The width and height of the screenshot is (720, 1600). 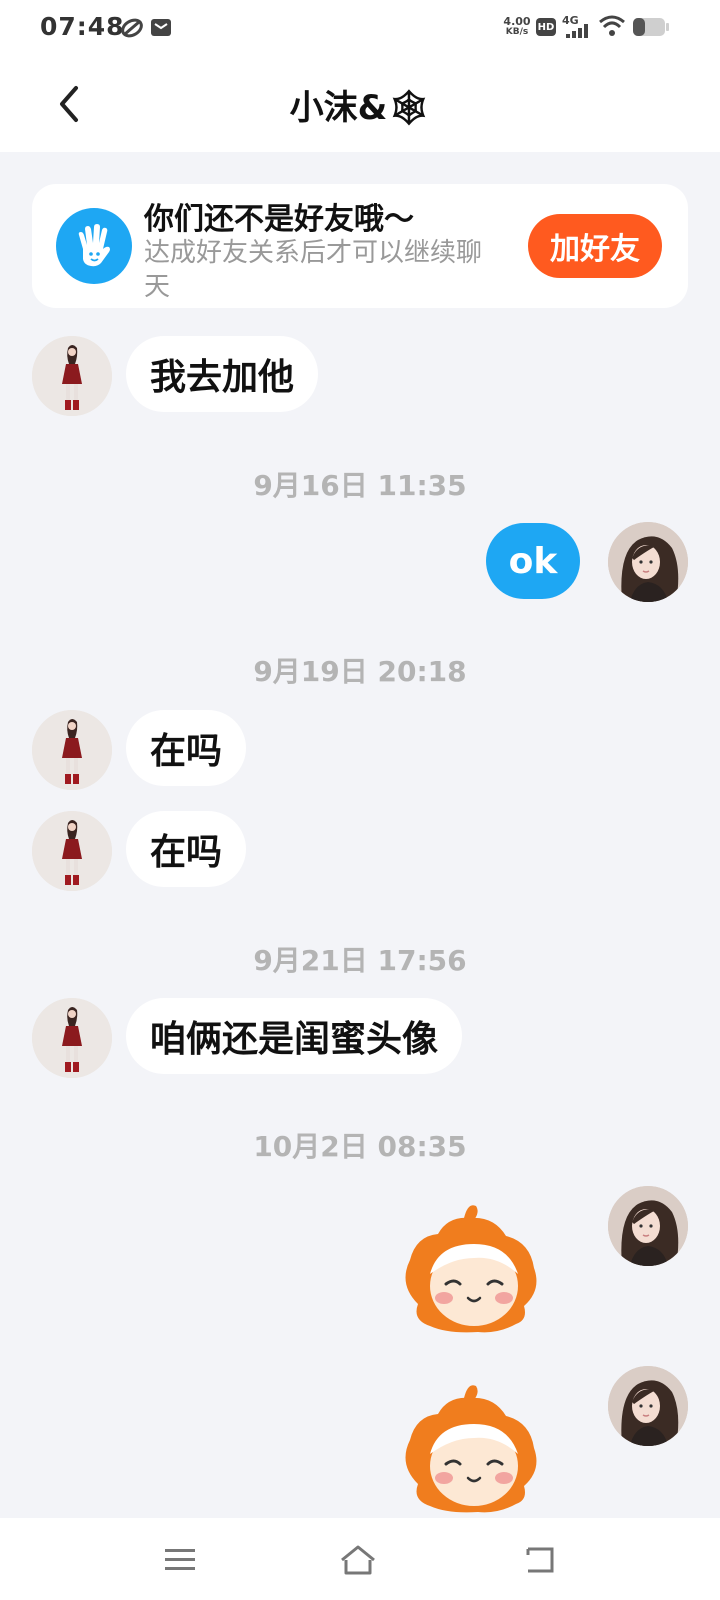 What do you see at coordinates (595, 246) in the screenshot?
I see `add-friend-button: 加好友` at bounding box center [595, 246].